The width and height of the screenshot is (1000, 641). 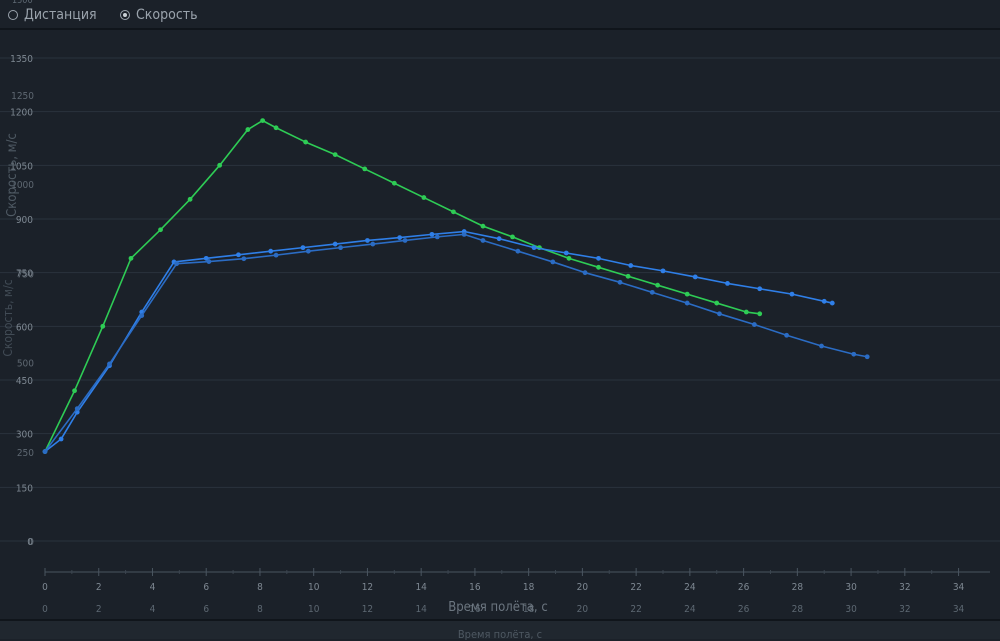 I want to click on x-tick-label: 12, so click(x=367, y=587).